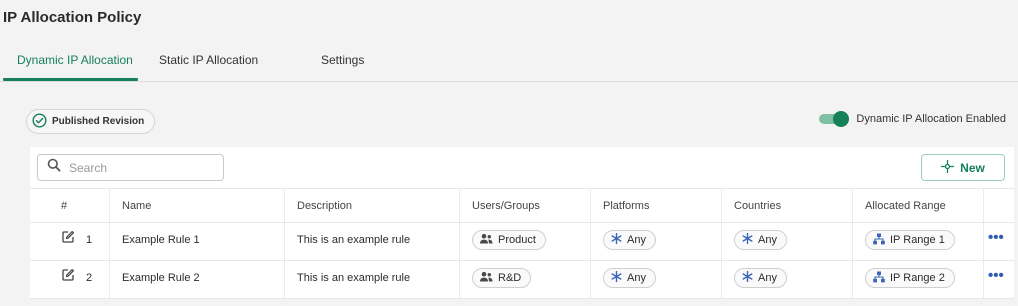  I want to click on search-input, so click(139, 167).